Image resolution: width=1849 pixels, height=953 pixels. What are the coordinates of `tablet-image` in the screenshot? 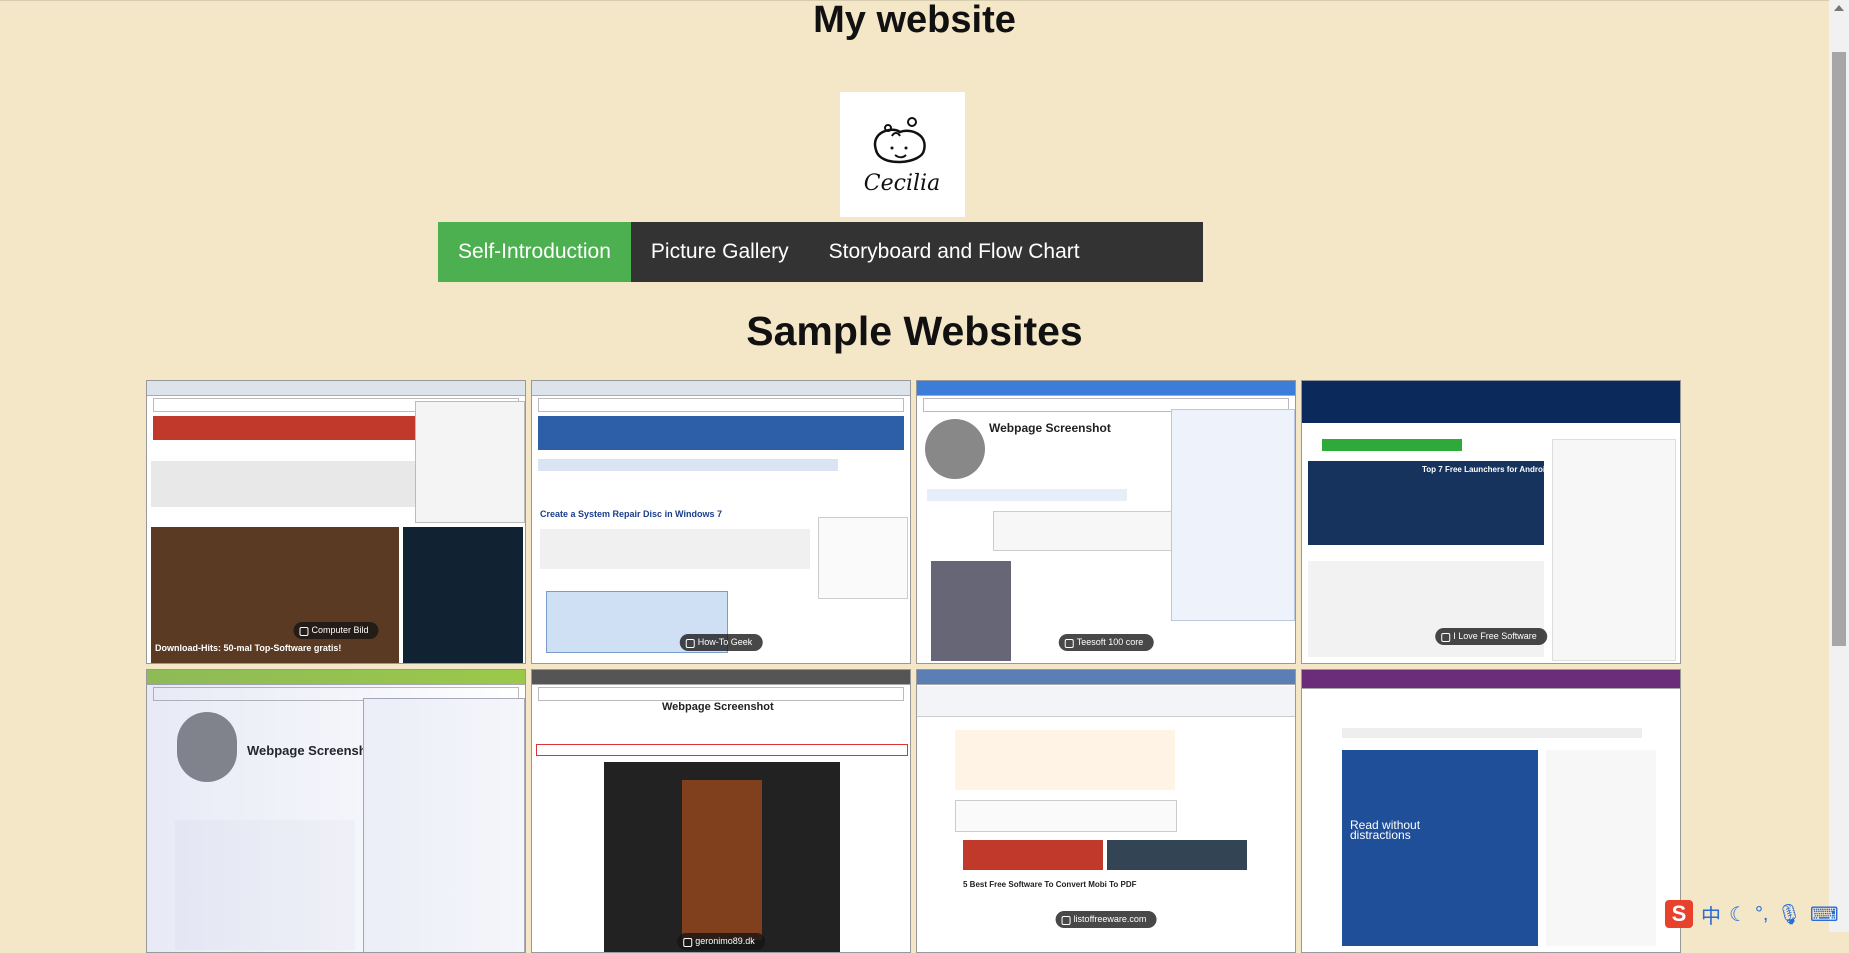 It's located at (1440, 848).